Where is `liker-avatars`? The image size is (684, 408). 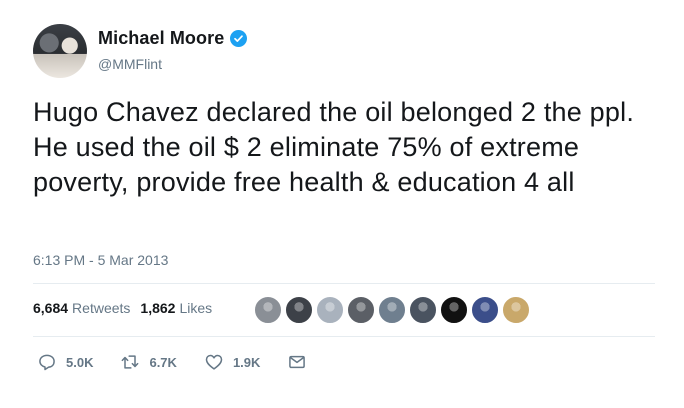
liker-avatars is located at coordinates (393, 310).